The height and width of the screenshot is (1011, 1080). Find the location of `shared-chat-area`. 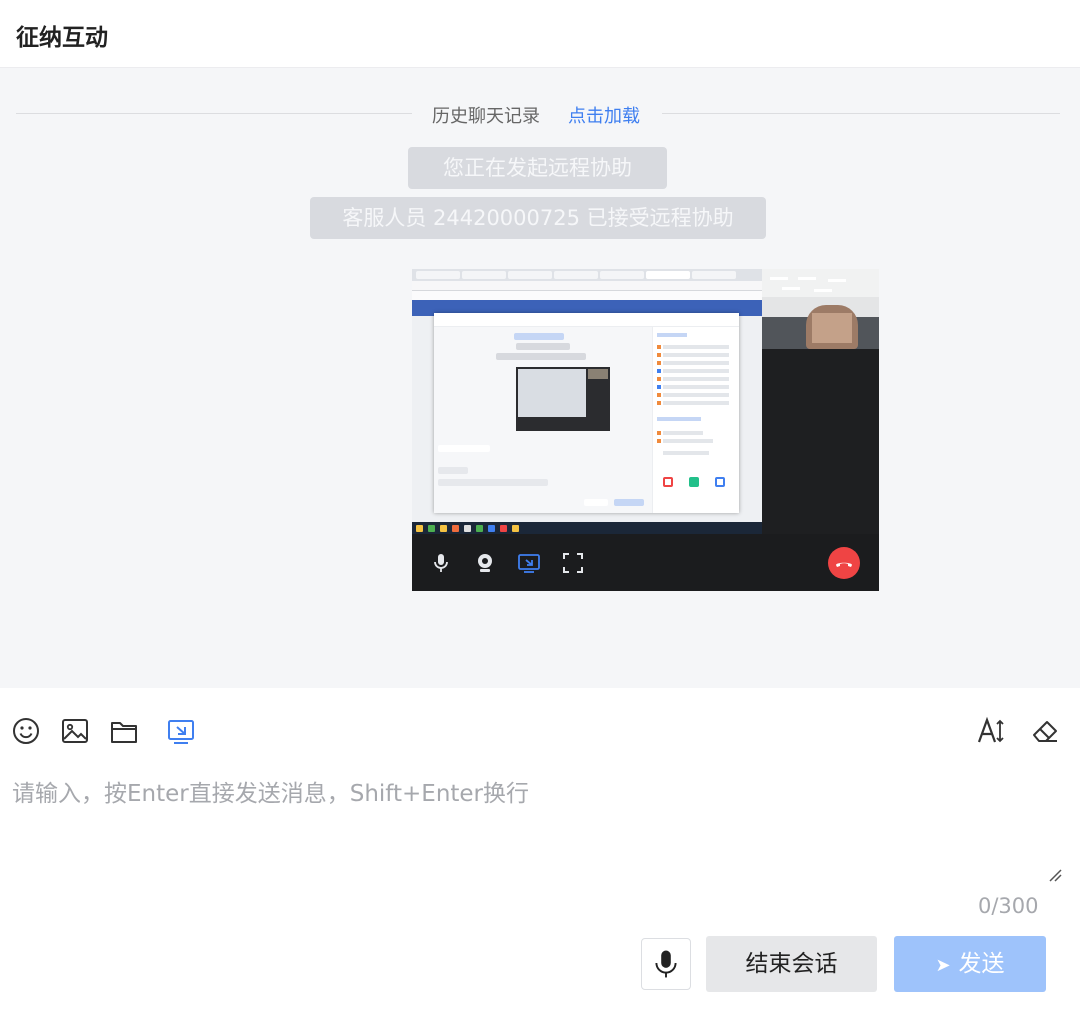

shared-chat-area is located at coordinates (543, 420).